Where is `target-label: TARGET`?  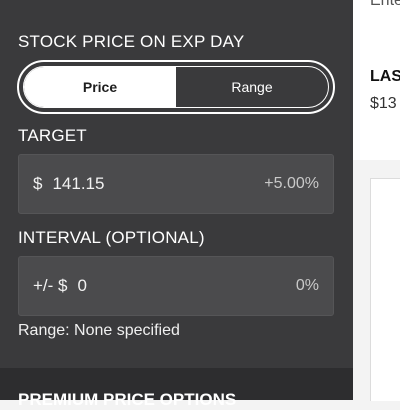 target-label: TARGET is located at coordinates (52, 135).